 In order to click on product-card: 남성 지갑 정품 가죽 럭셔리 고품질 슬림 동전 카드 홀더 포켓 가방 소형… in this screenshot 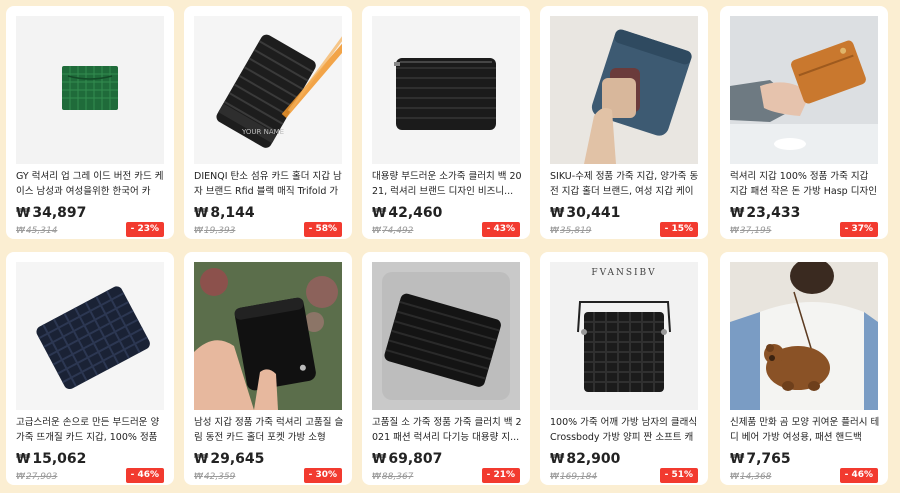, I will do `click(268, 368)`.